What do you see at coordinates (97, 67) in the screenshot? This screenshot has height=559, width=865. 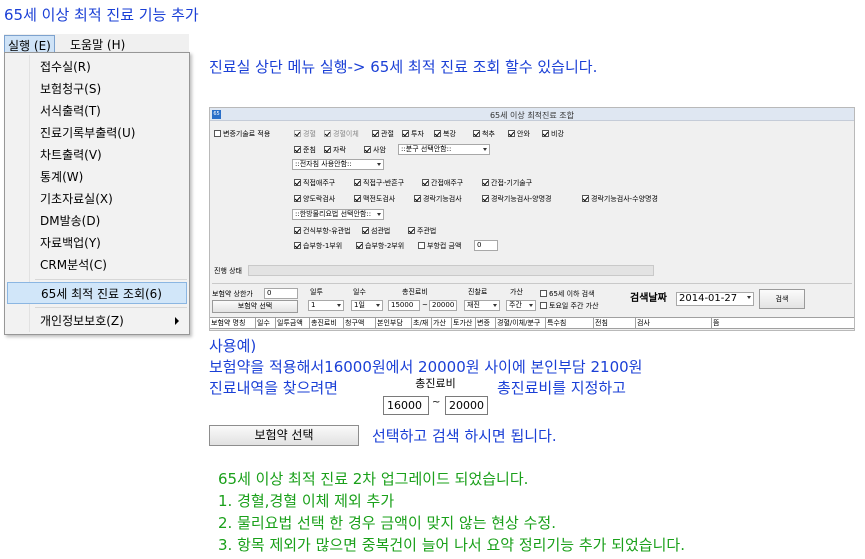 I see `menu-item-reception: 접수실(R)` at bounding box center [97, 67].